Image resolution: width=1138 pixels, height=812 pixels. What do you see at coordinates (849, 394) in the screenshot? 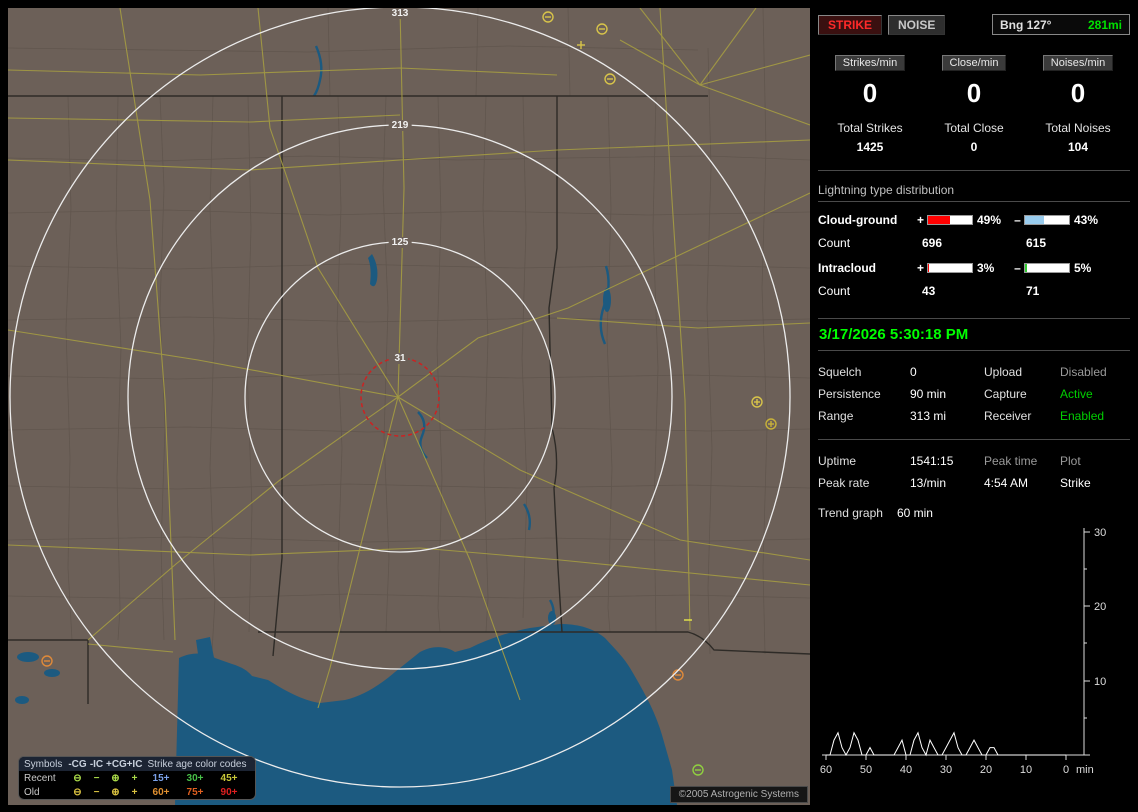
I see `persistence-label: Persistence` at bounding box center [849, 394].